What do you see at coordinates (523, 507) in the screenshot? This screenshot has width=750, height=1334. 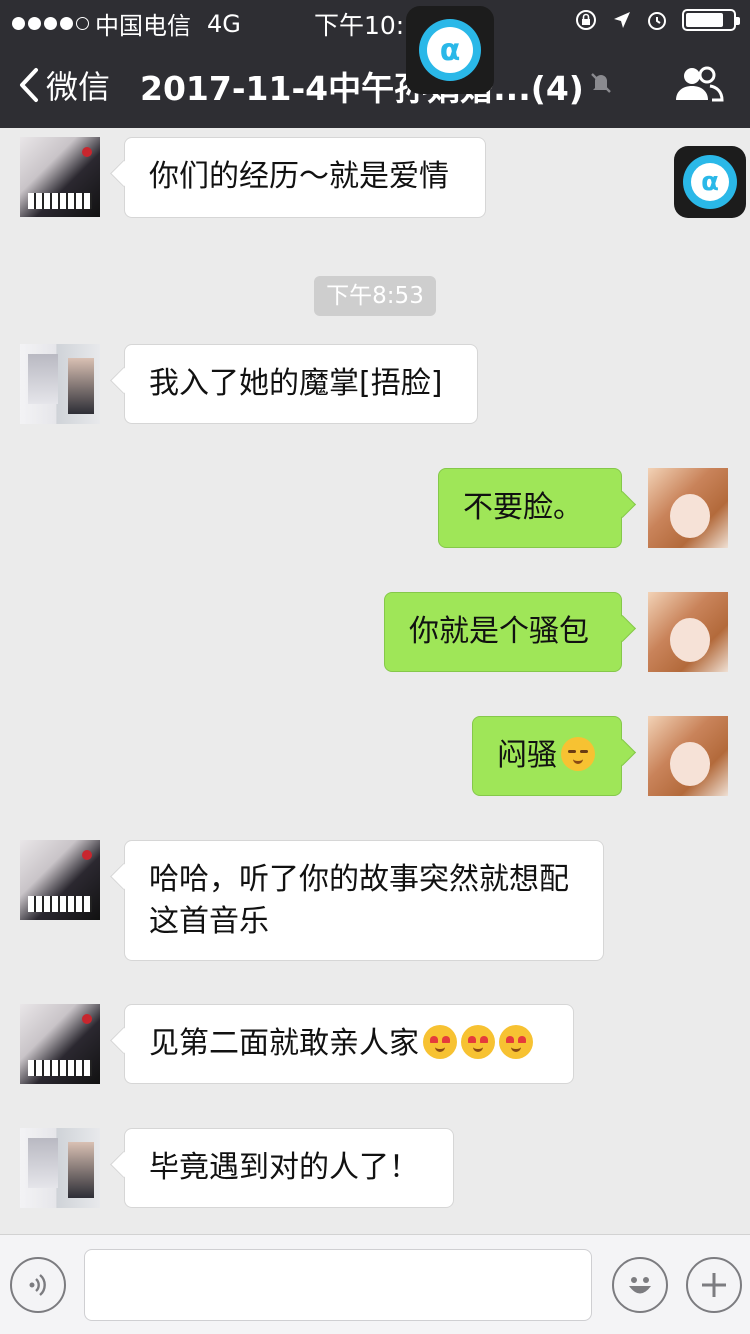 I see `message-text: 不要脸。` at bounding box center [523, 507].